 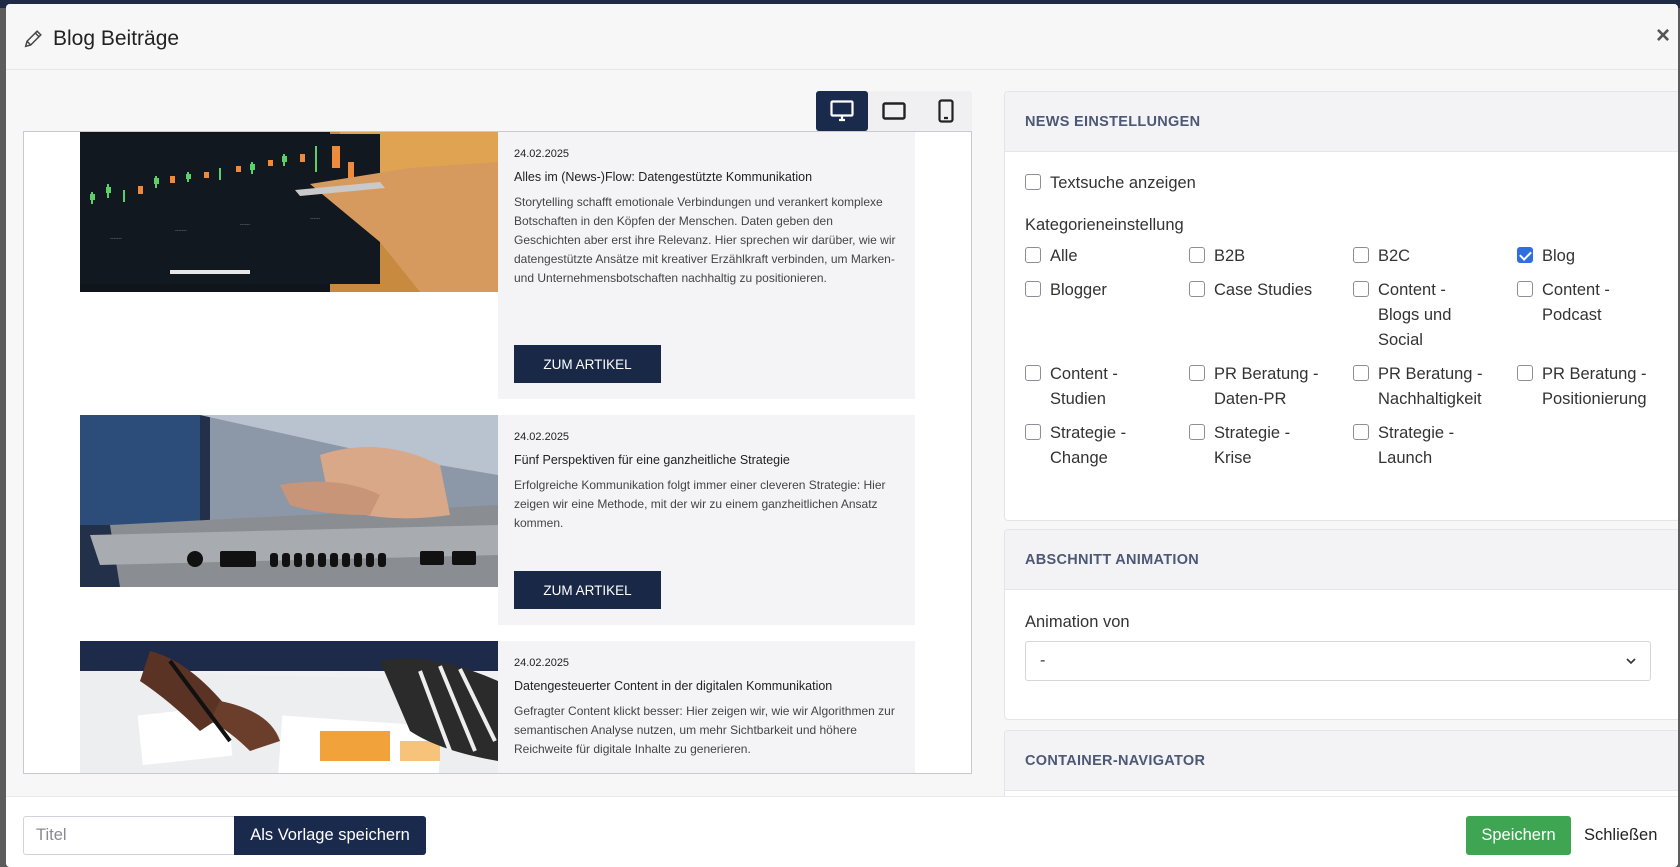 I want to click on category-option-b2c: B2C, so click(x=1381, y=256).